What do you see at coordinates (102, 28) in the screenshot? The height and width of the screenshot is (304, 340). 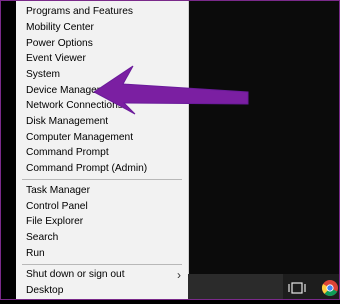 I see `menu-item-mobility-center: Mobility Center` at bounding box center [102, 28].